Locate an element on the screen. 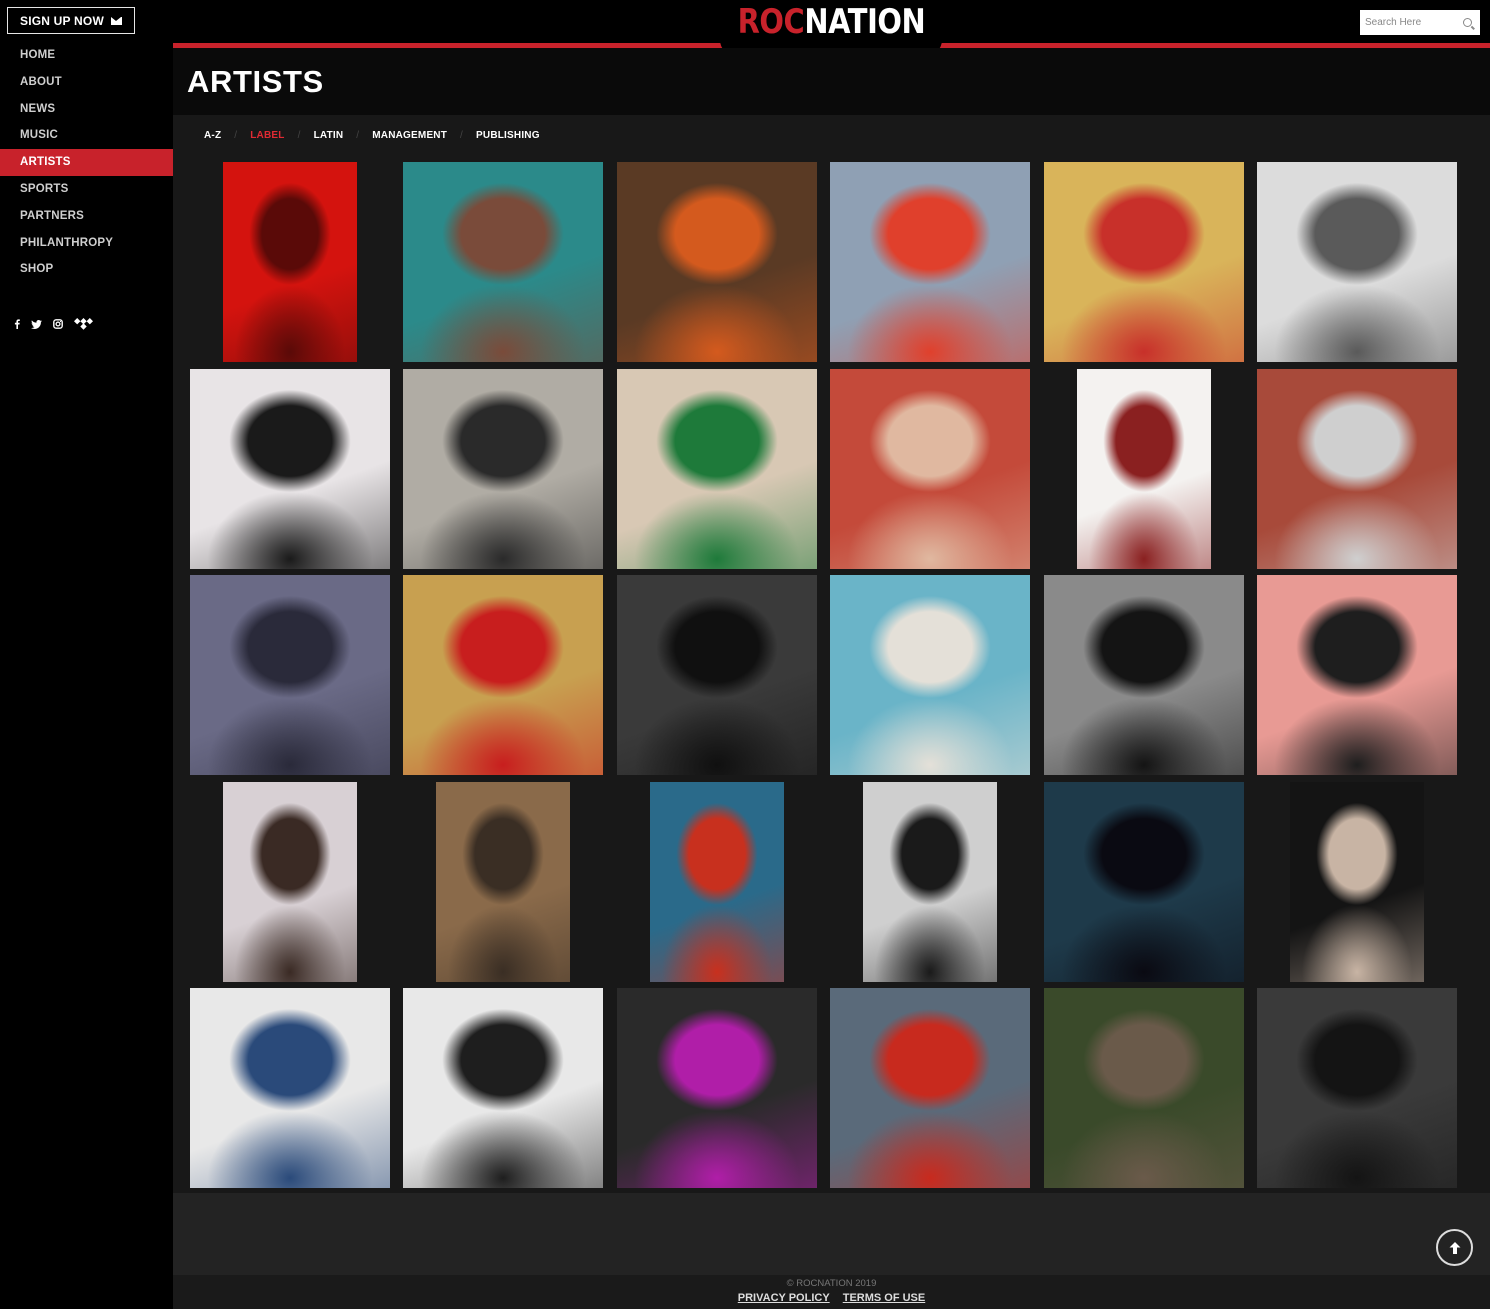  logo-nation: NATION is located at coordinates (864, 22).